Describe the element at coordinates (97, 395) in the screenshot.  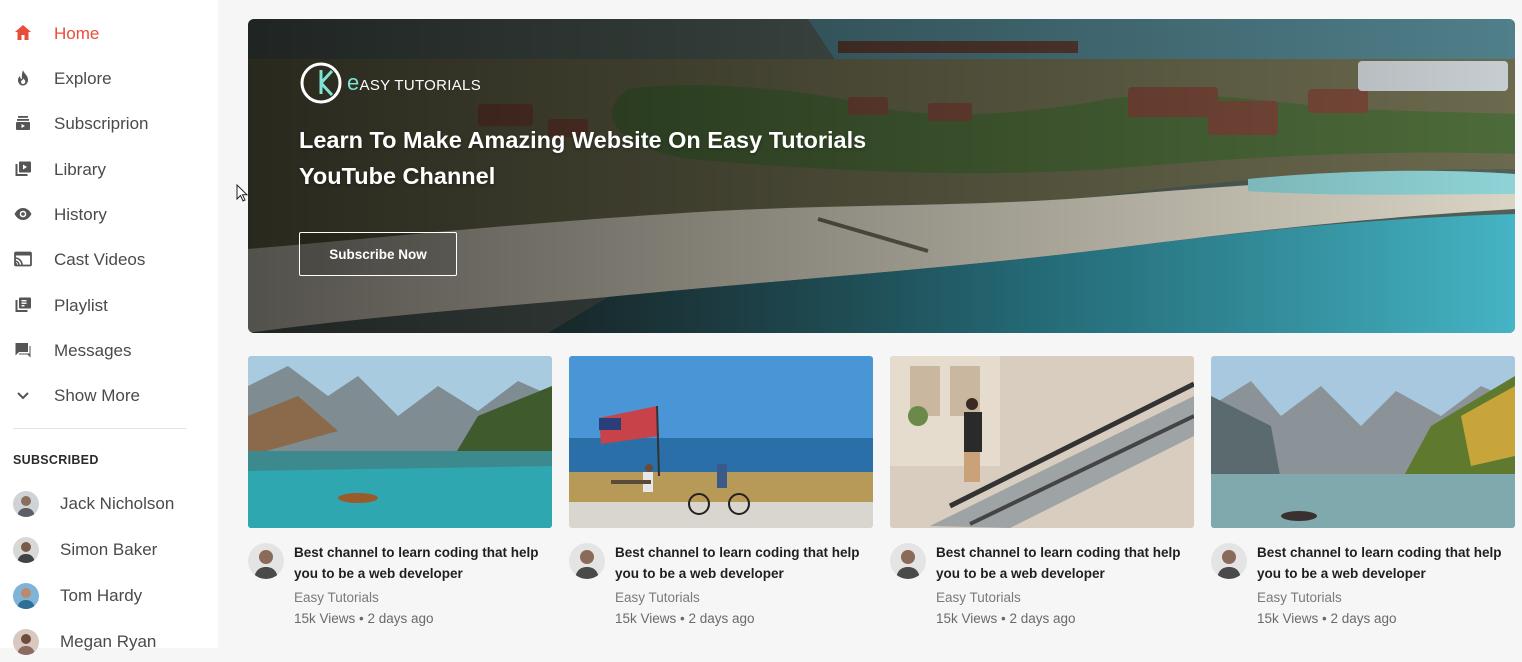
I see `sidebar-item-label: Show More` at that location.